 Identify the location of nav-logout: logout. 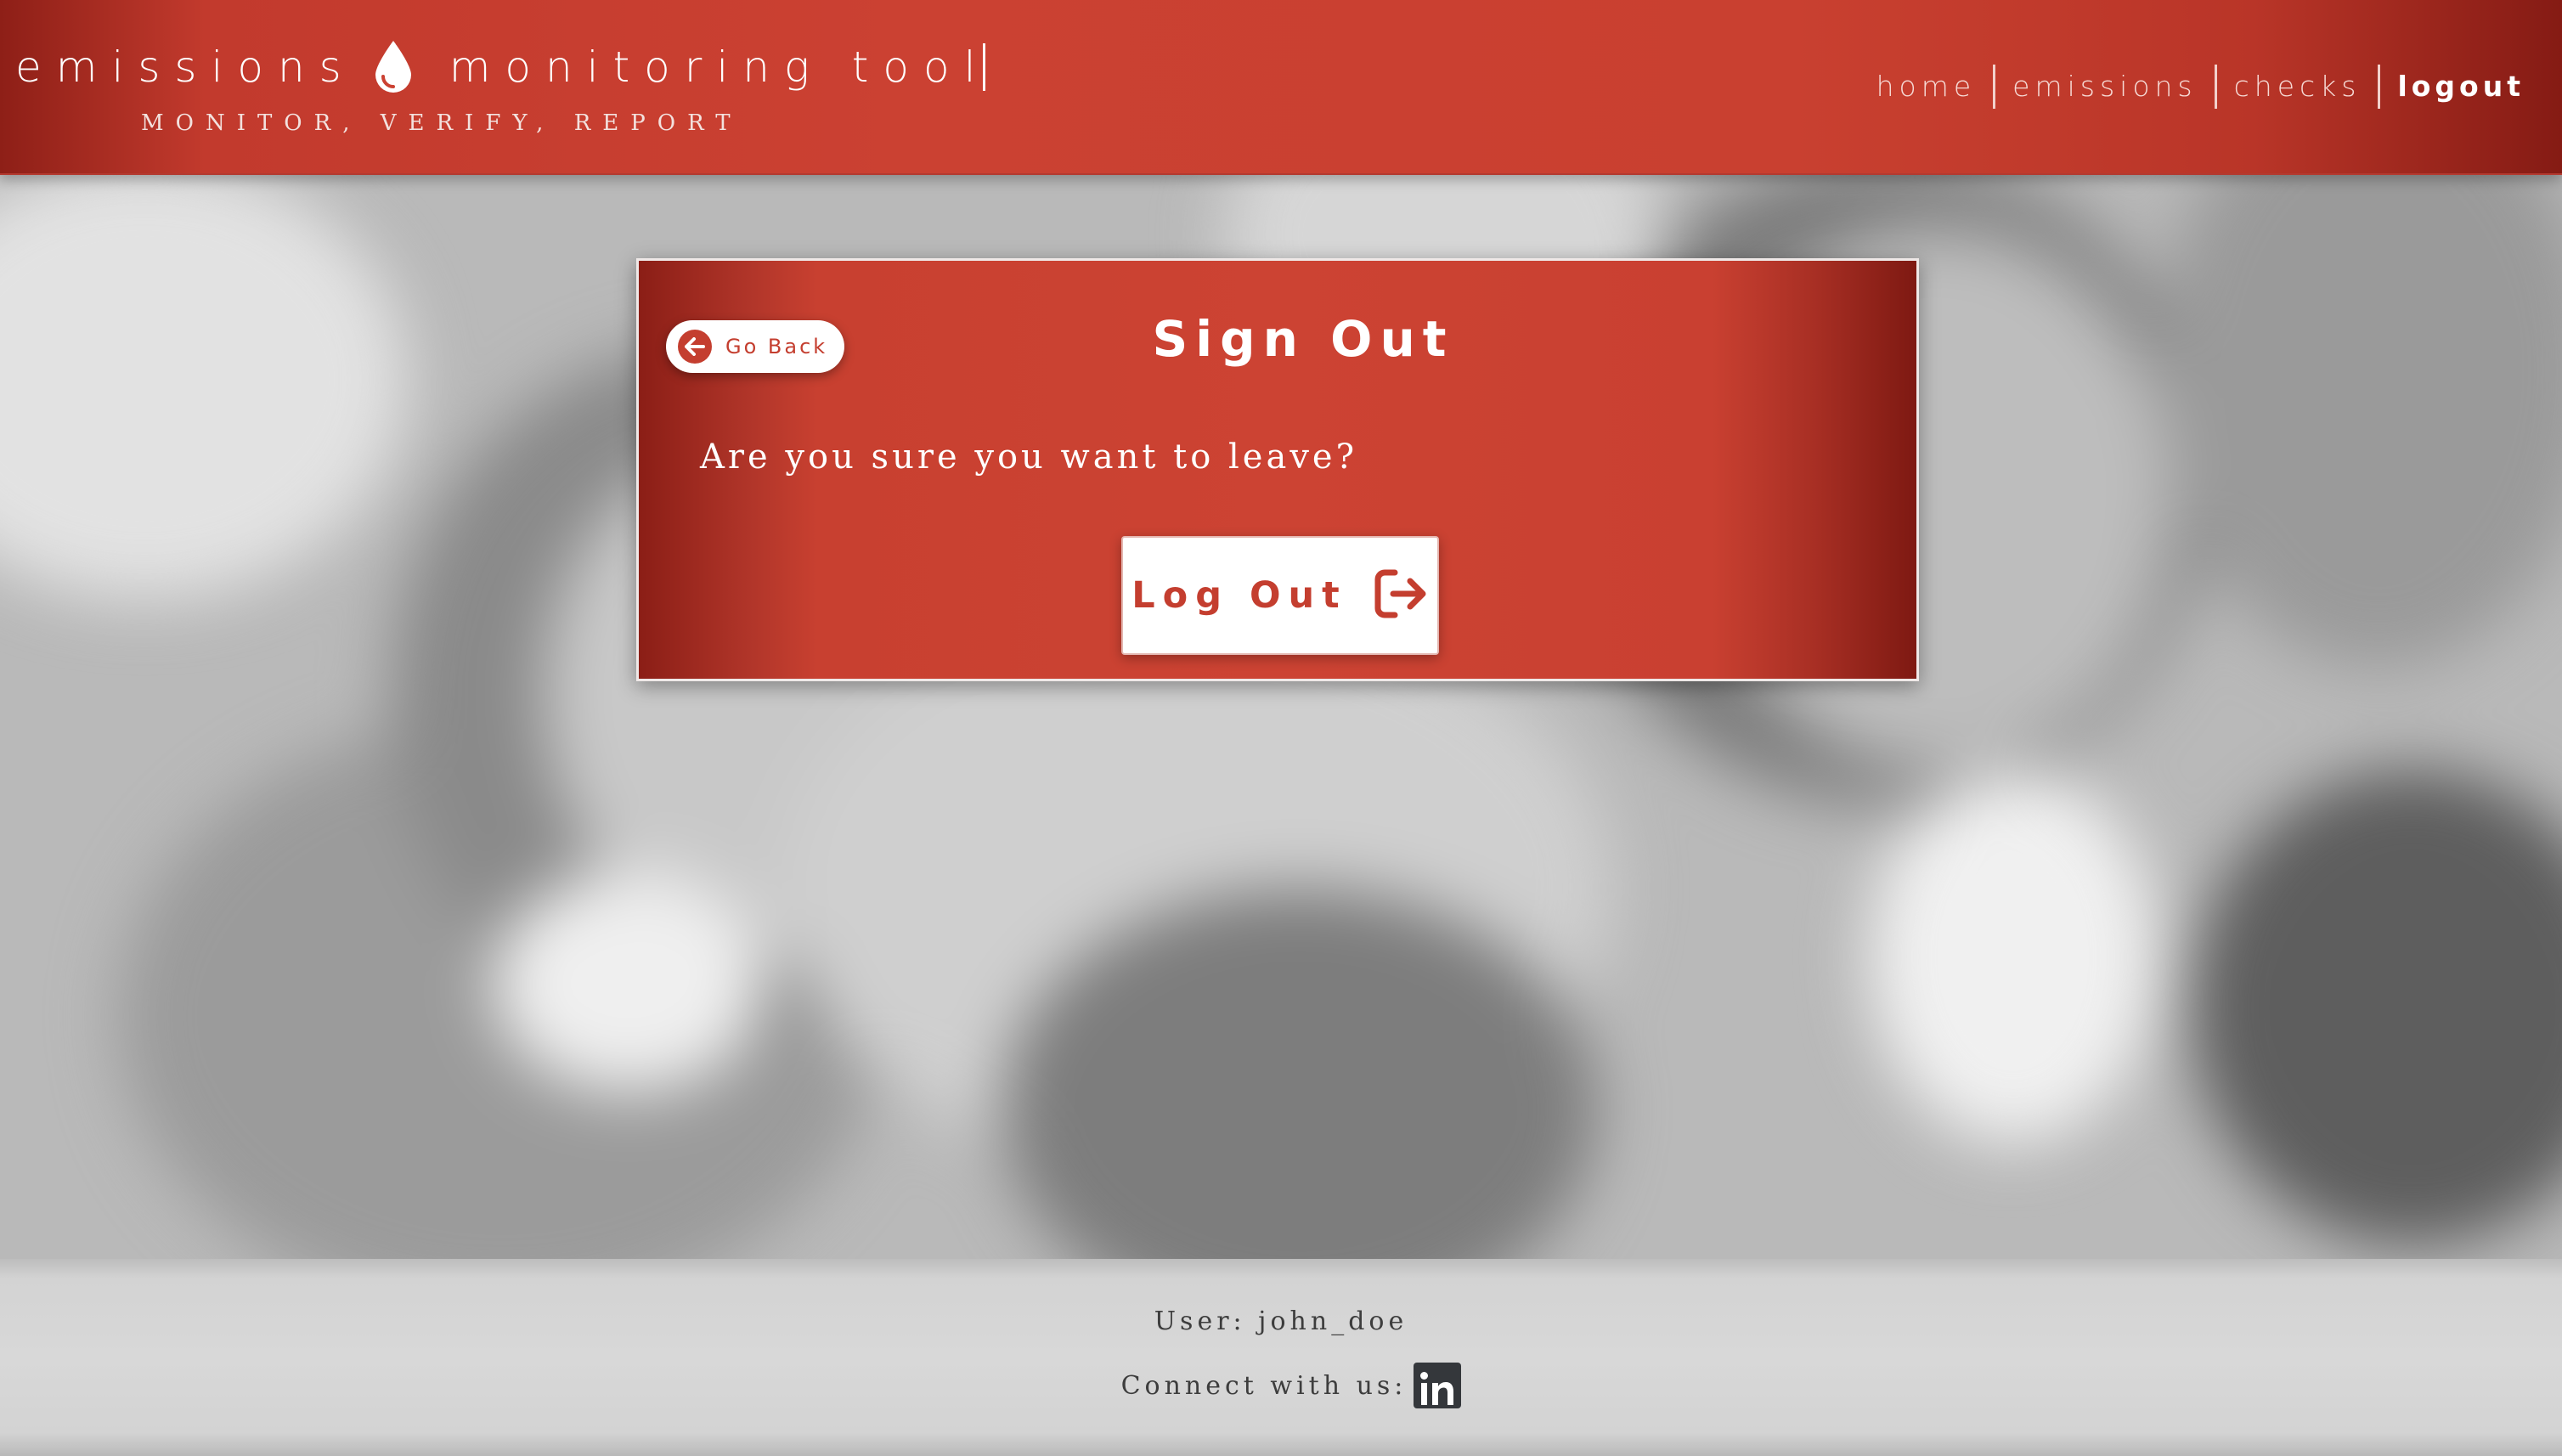
(2452, 87).